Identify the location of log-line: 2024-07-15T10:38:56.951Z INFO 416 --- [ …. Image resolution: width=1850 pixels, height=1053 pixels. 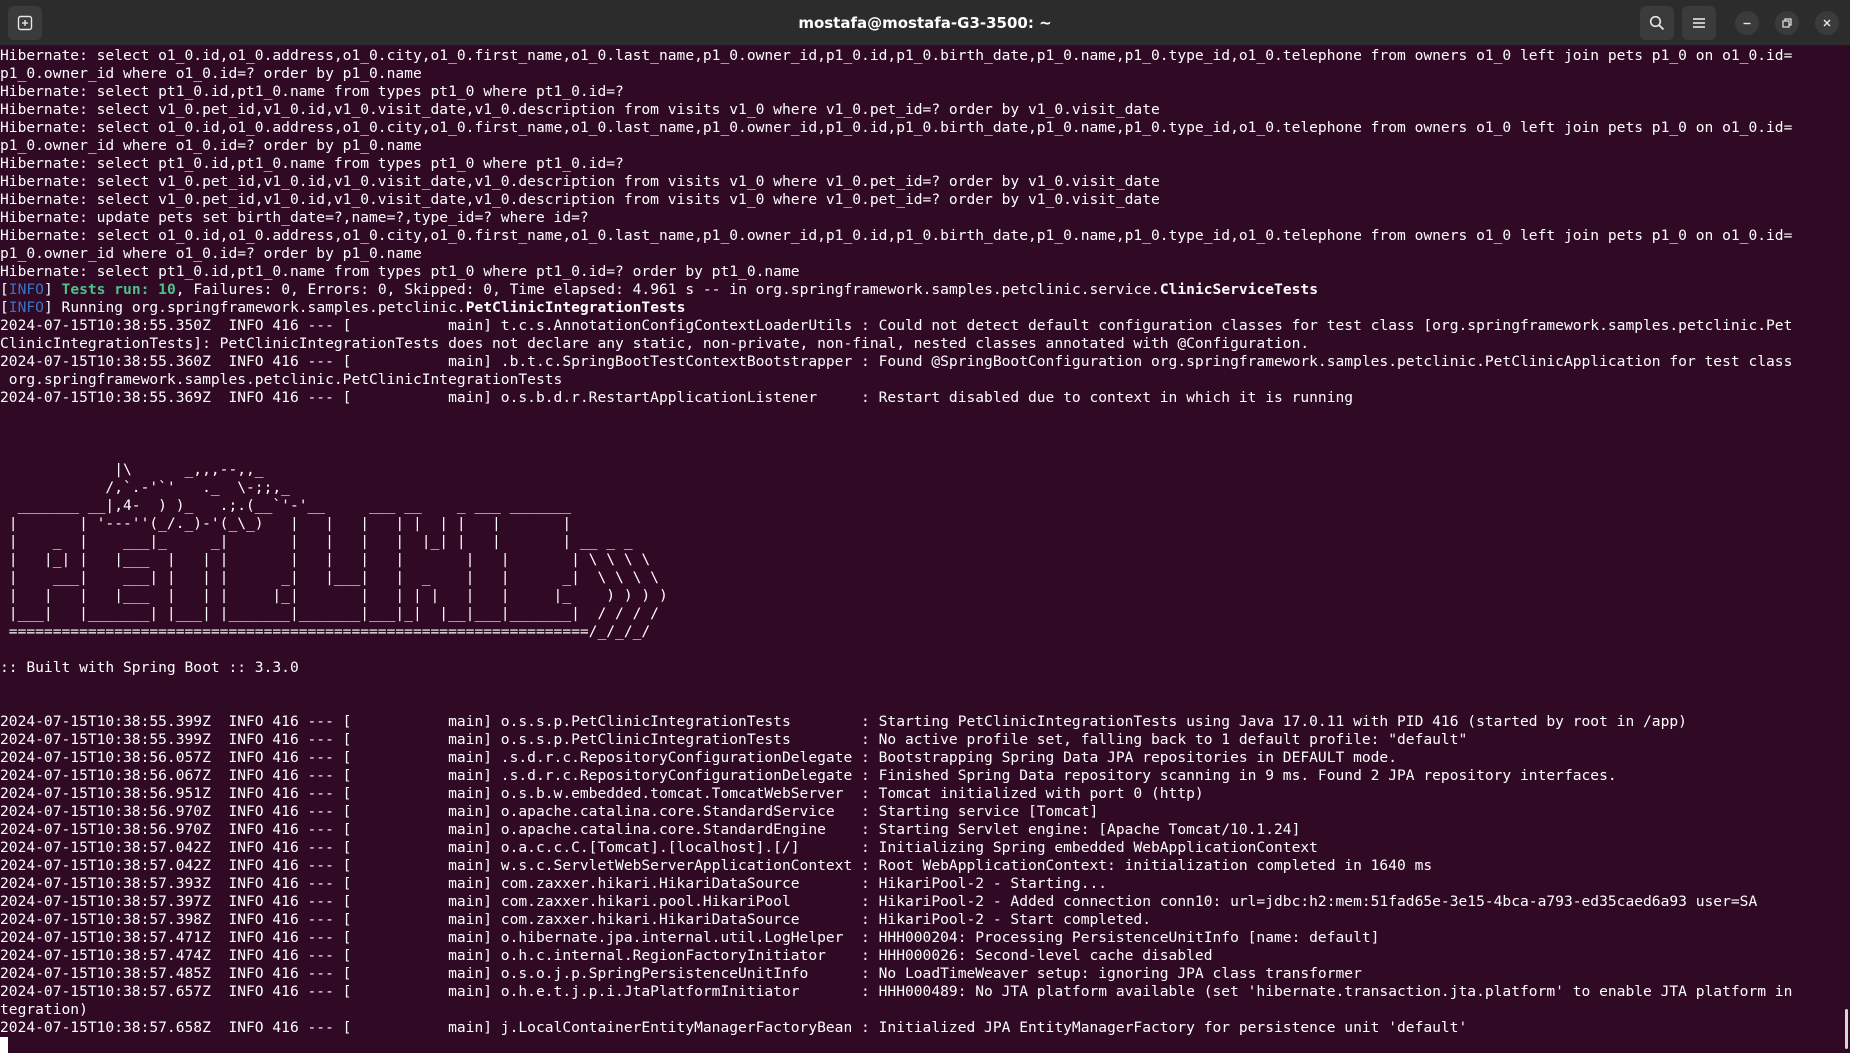
(602, 793).